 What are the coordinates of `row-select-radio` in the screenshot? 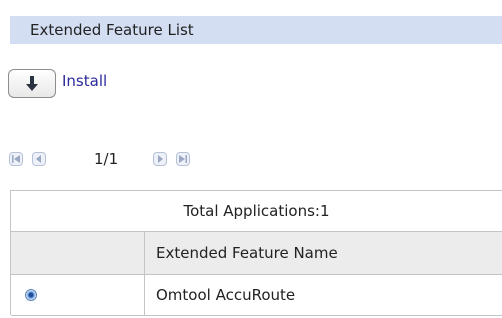 It's located at (31, 295).